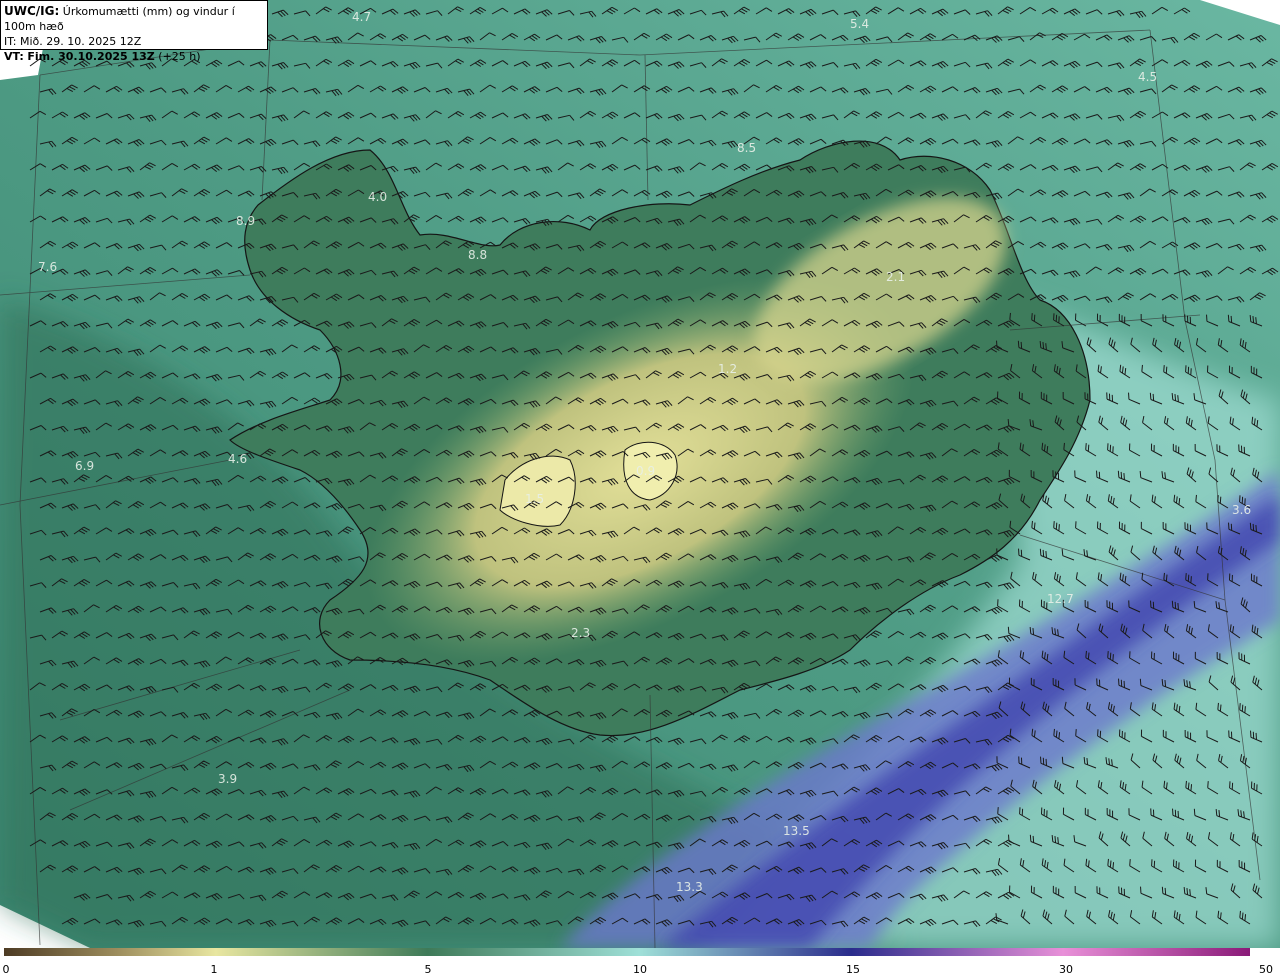  What do you see at coordinates (361, 17) in the screenshot?
I see `value-label: 4.7` at bounding box center [361, 17].